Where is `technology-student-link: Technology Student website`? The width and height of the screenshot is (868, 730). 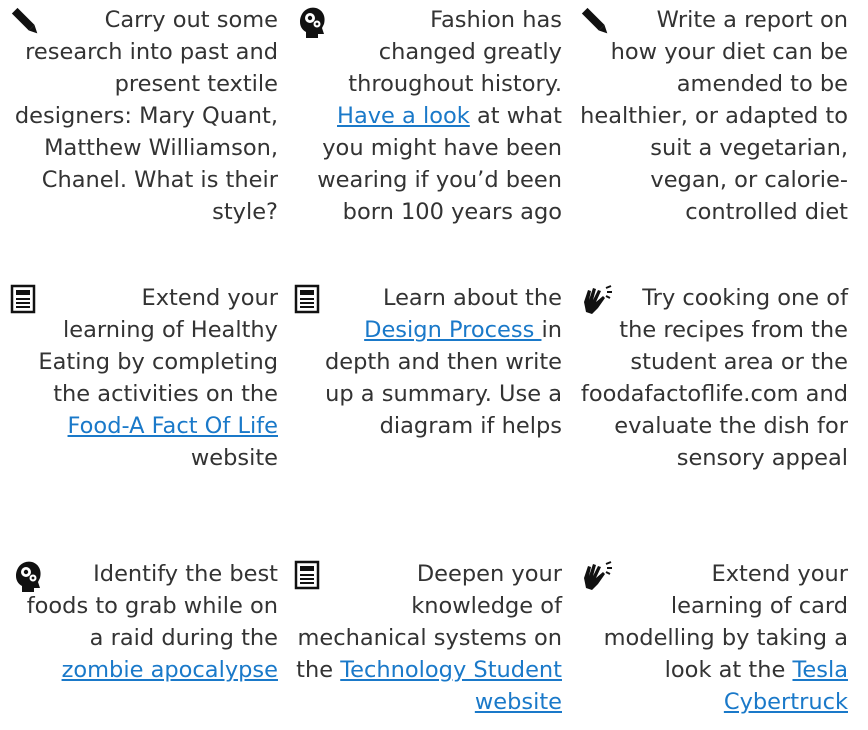 technology-student-link: Technology Student website is located at coordinates (451, 686).